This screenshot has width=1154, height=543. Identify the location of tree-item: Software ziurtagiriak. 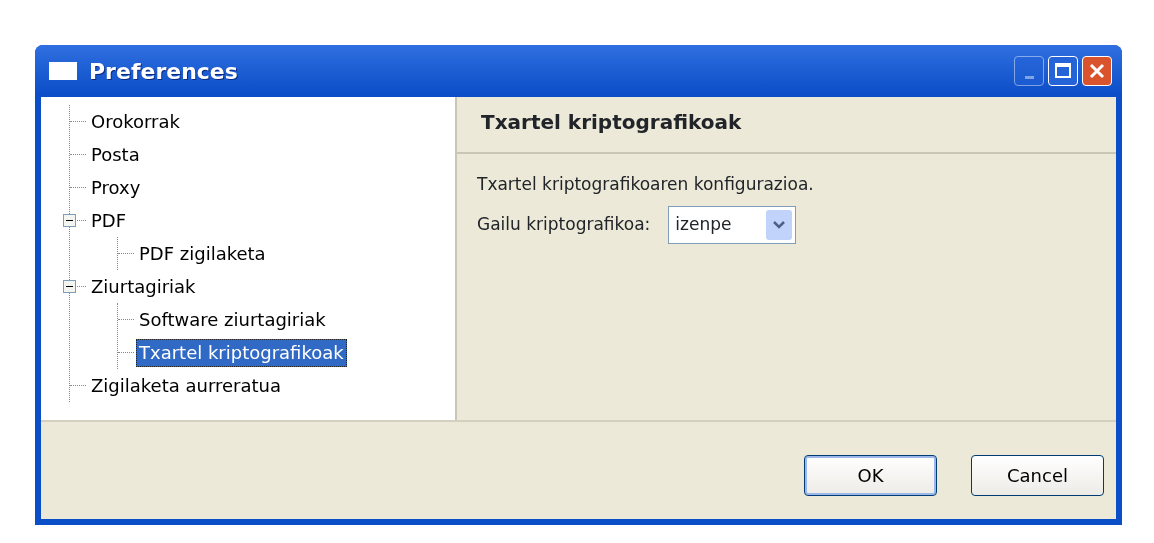
(232, 319).